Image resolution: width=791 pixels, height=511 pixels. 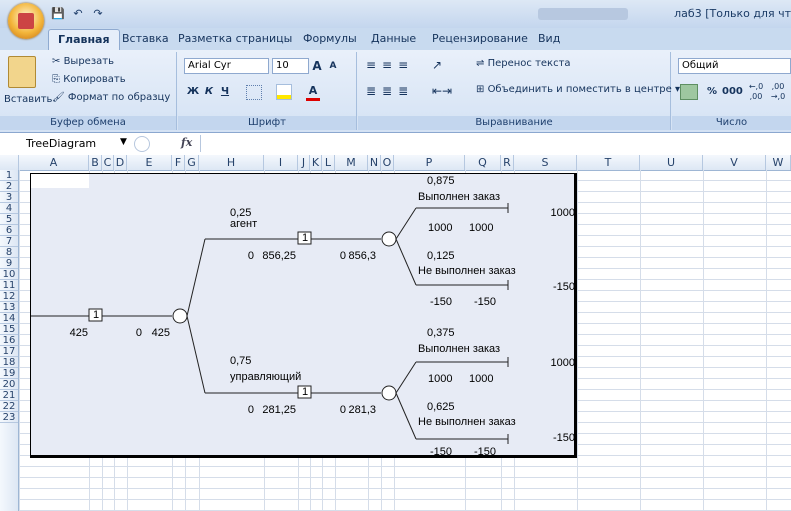 I want to click on manager-fail-label: Не выполнен заказ, so click(x=467, y=422).